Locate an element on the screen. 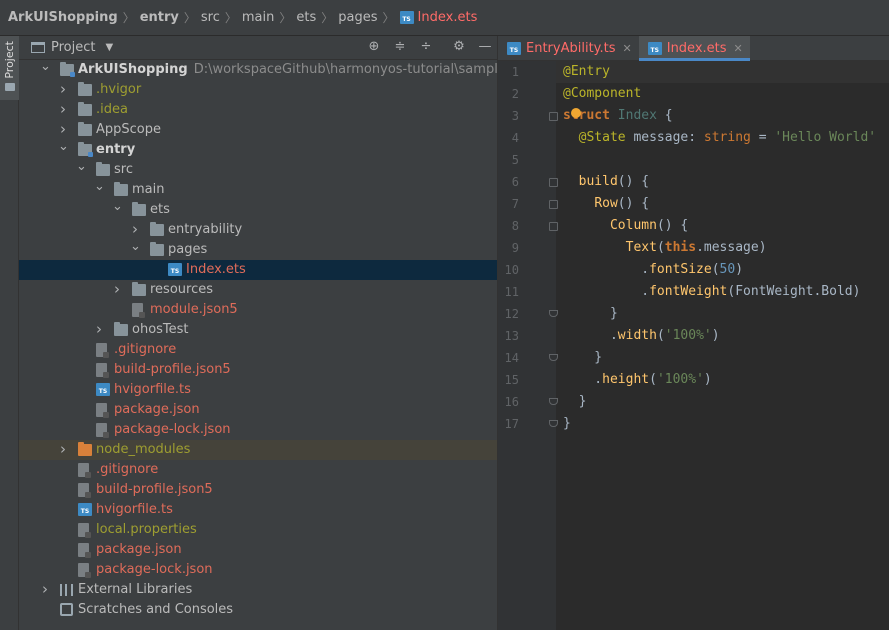  tree-item: module.json5 is located at coordinates (258, 310).